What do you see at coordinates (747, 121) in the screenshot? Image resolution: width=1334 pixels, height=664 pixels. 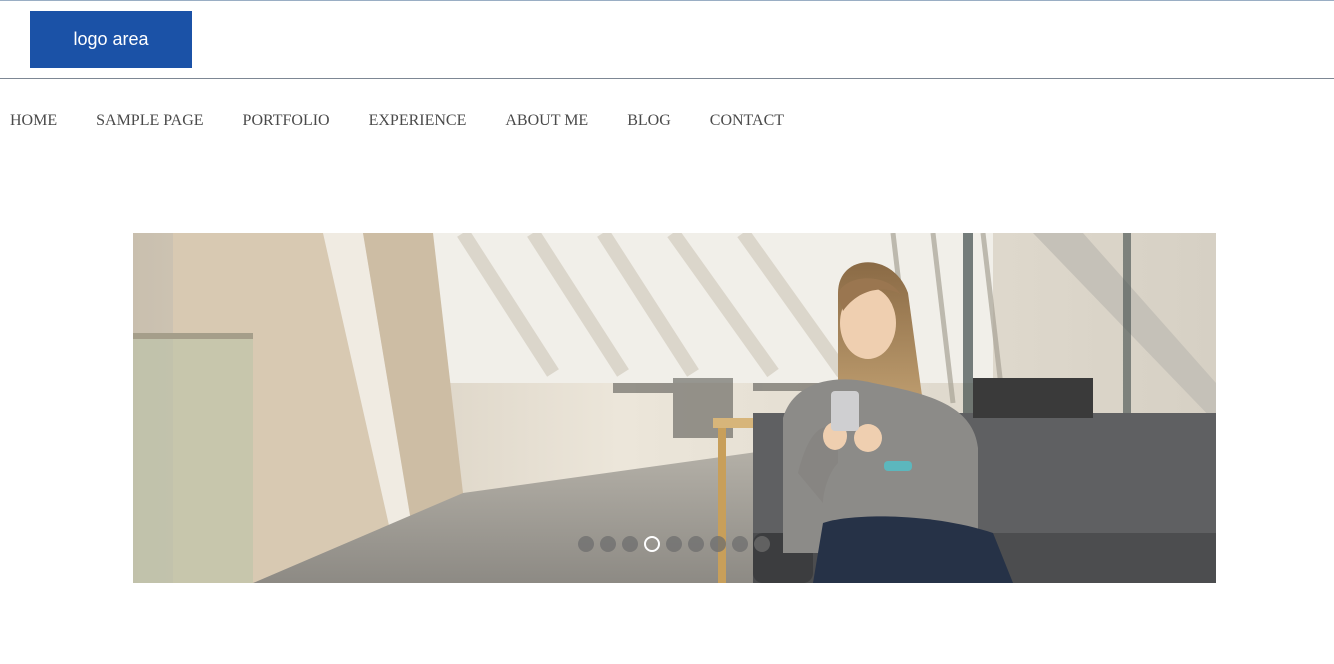 I see `nav-item-contact: CONTACT` at bounding box center [747, 121].